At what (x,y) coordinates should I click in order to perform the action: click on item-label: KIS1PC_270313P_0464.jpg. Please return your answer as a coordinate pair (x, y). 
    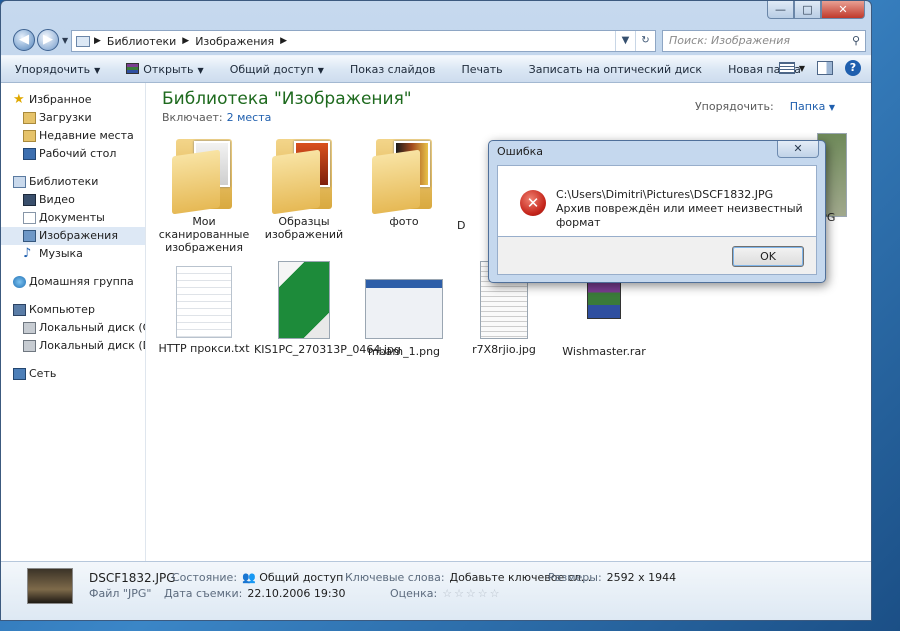
    Looking at the image, I should click on (327, 349).